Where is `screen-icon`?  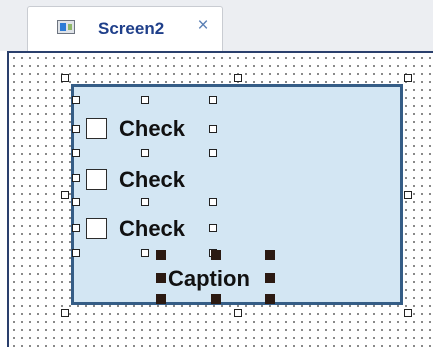
screen-icon is located at coordinates (66, 27).